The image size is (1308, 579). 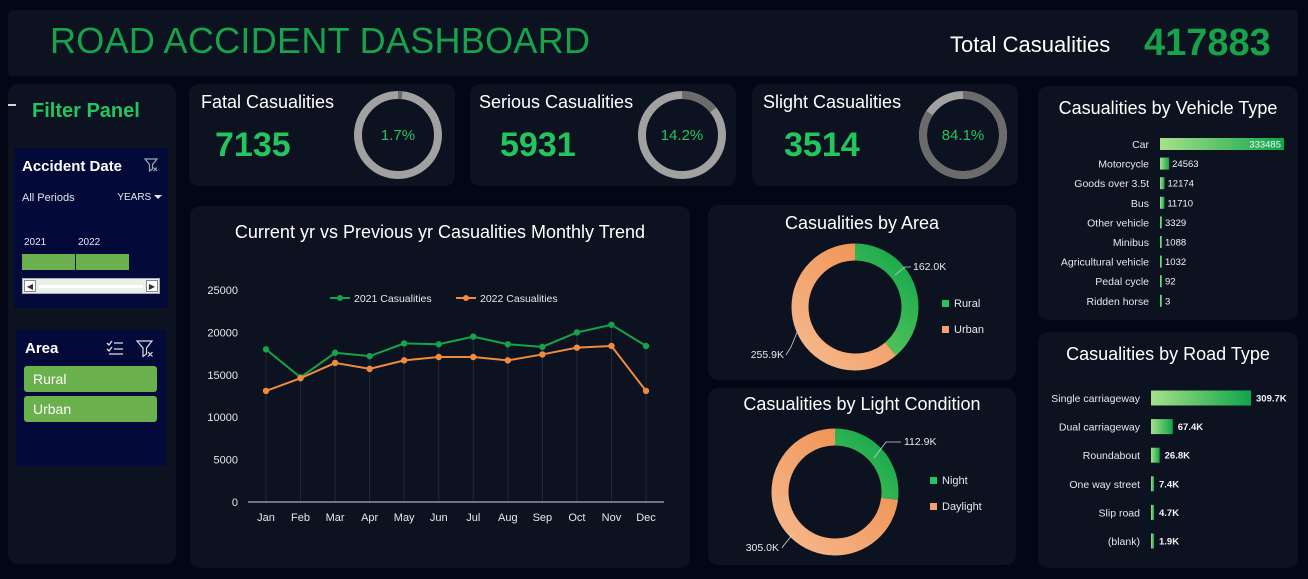 What do you see at coordinates (1175, 223) in the screenshot?
I see `value-label: 3329` at bounding box center [1175, 223].